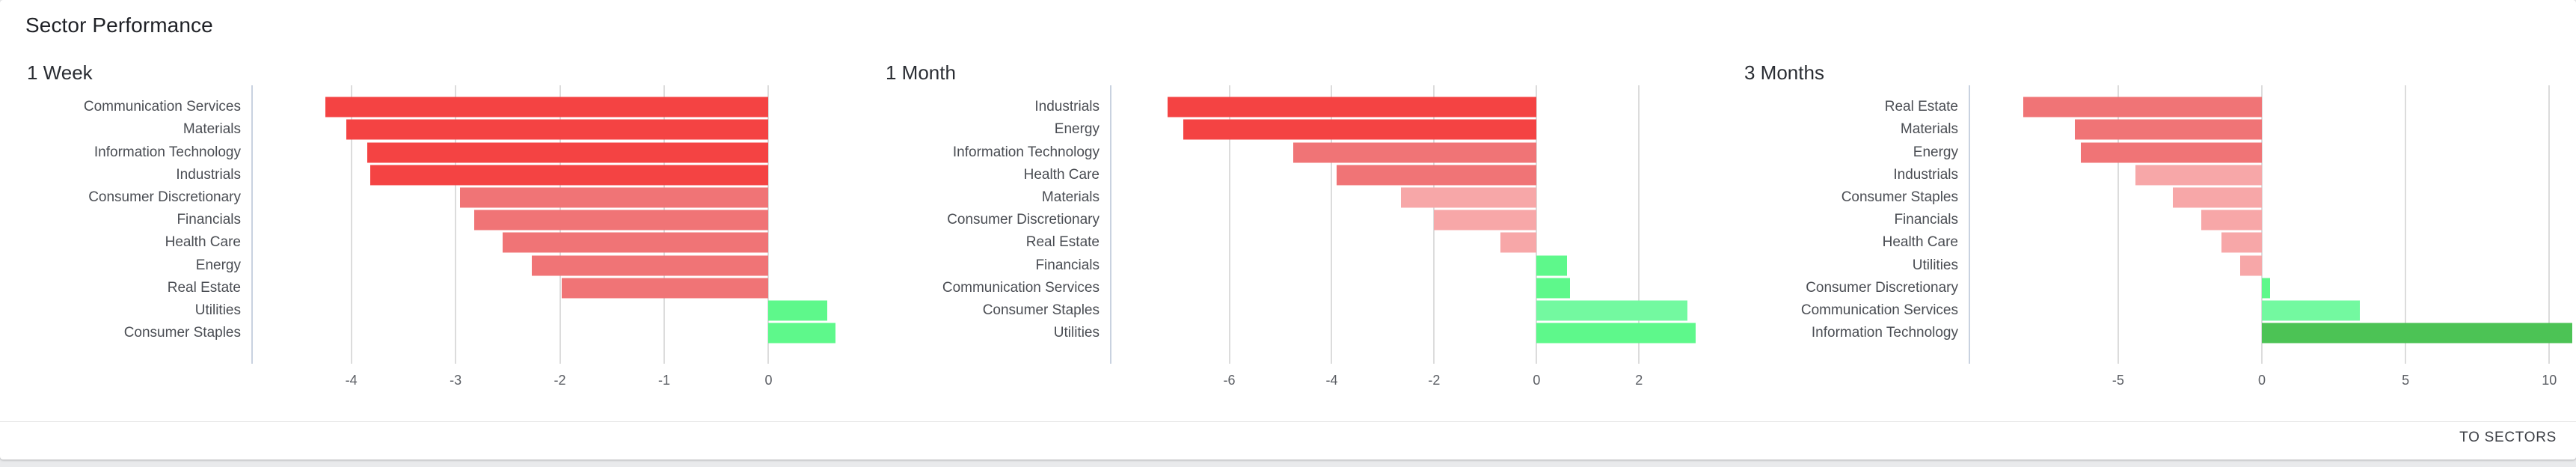 The width and height of the screenshot is (2576, 467). Describe the element at coordinates (1784, 72) in the screenshot. I see `chart-title: 3 Months` at that location.